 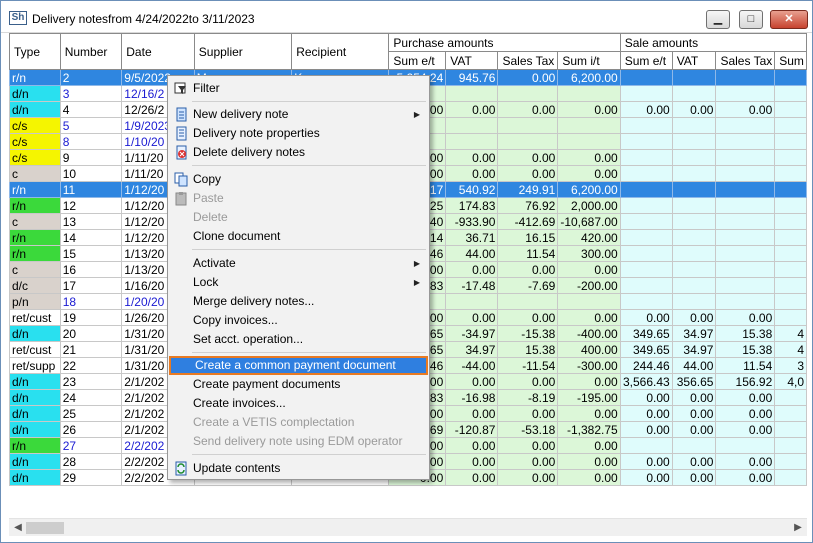 What do you see at coordinates (790, 349) in the screenshot?
I see `cell-sale-sum: 4` at bounding box center [790, 349].